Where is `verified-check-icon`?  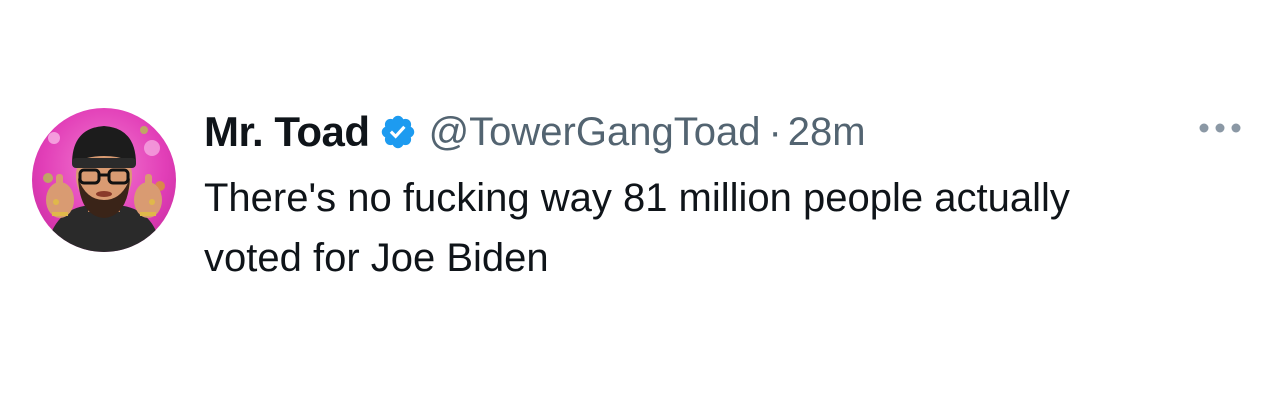
verified-check-icon is located at coordinates (398, 132).